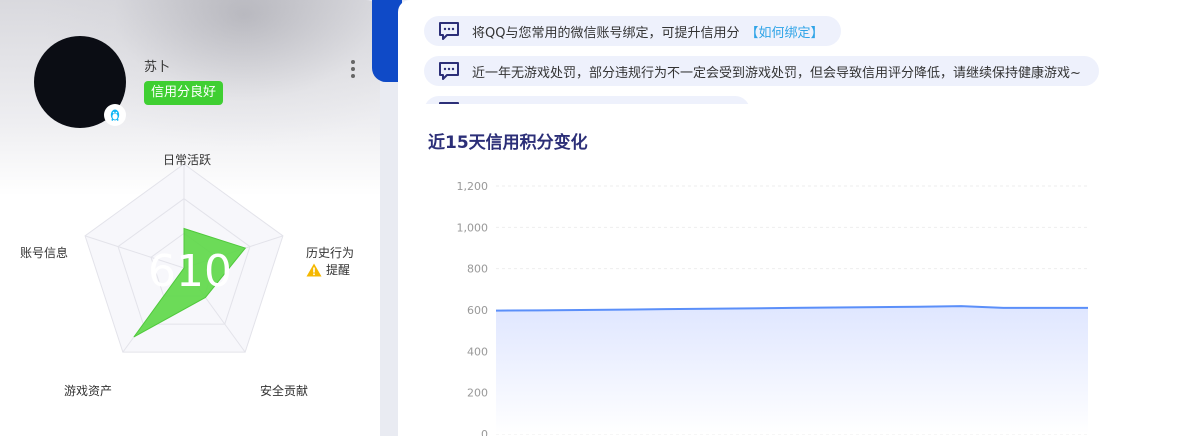 This screenshot has width=1194, height=436. Describe the element at coordinates (184, 93) in the screenshot. I see `credit-level-badge: 信用分良好` at that location.